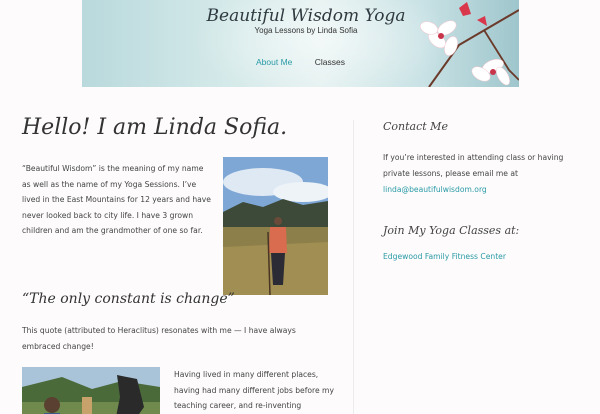 The image size is (600, 414). I want to click on site-tagline: Yoga Lessons by Linda Sofia, so click(306, 30).